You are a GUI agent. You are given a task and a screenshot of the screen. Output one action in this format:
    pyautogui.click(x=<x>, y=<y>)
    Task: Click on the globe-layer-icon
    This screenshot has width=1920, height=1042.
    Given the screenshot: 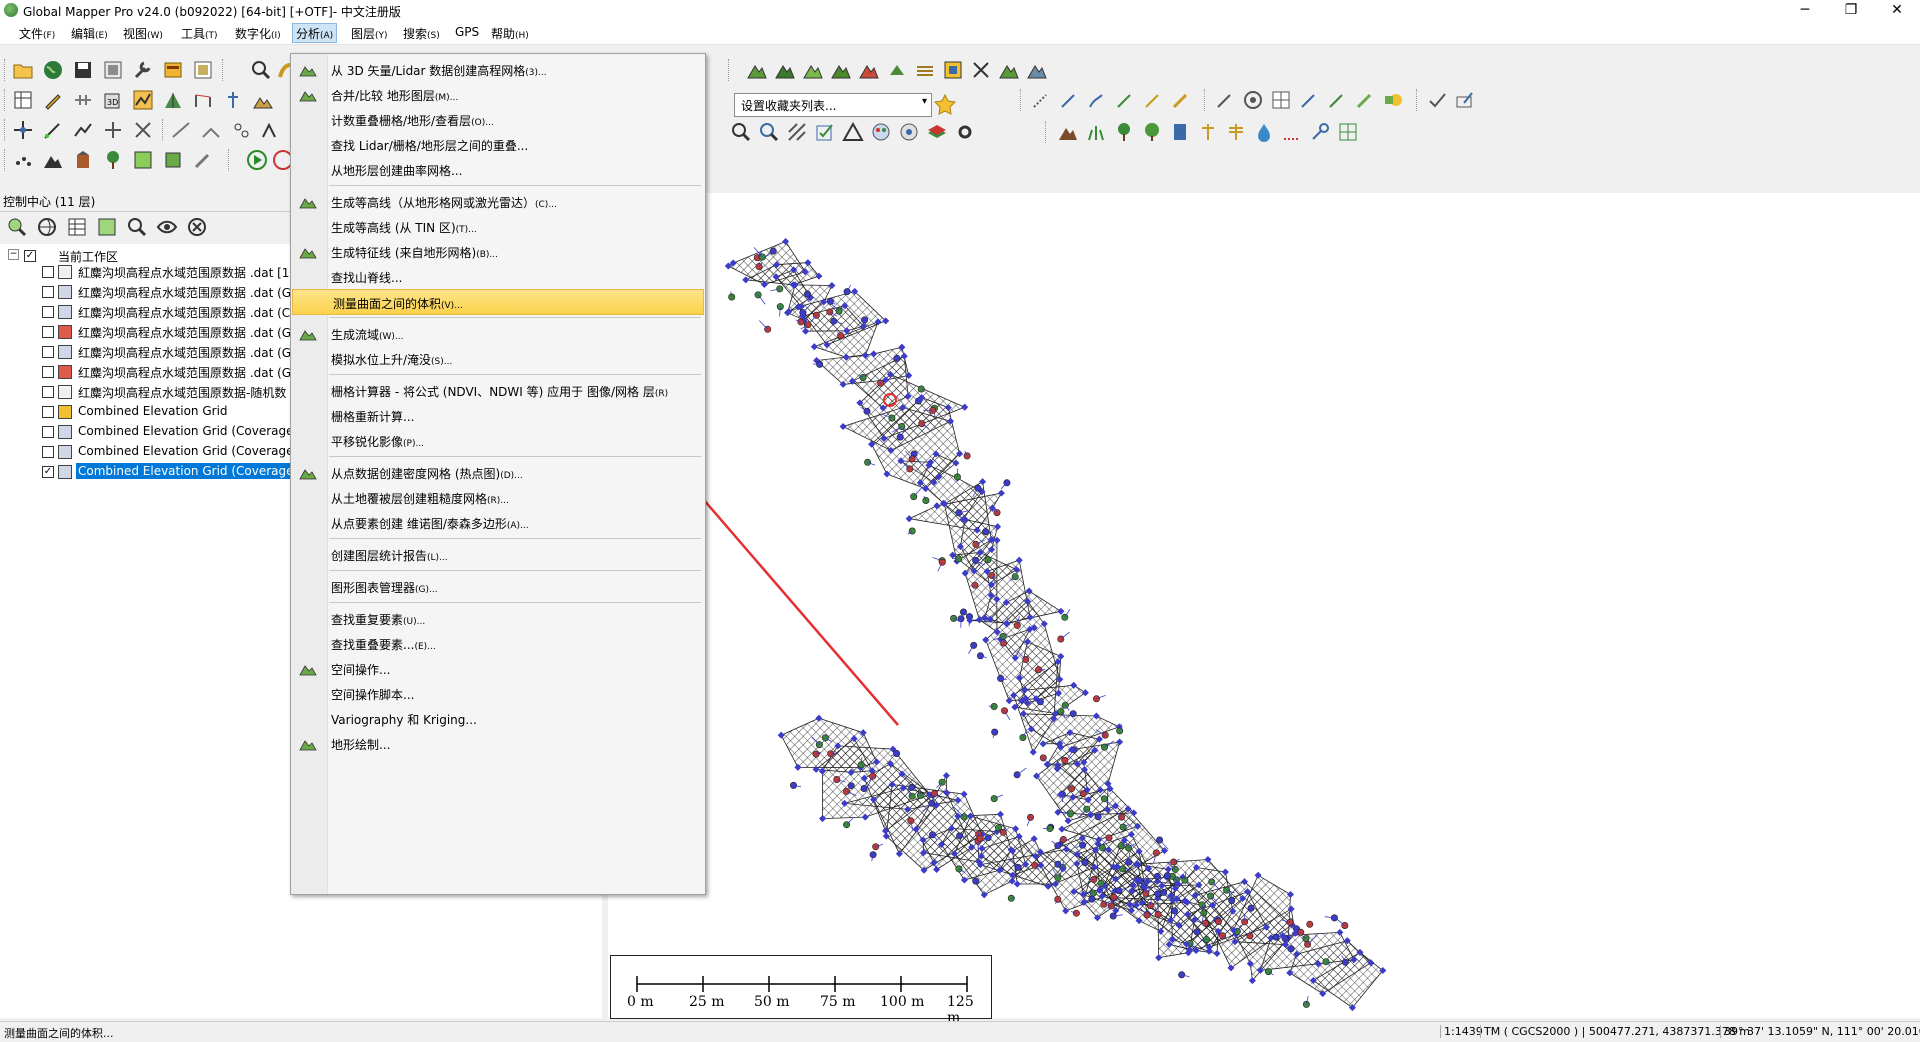 What is the action you would take?
    pyautogui.click(x=47, y=227)
    